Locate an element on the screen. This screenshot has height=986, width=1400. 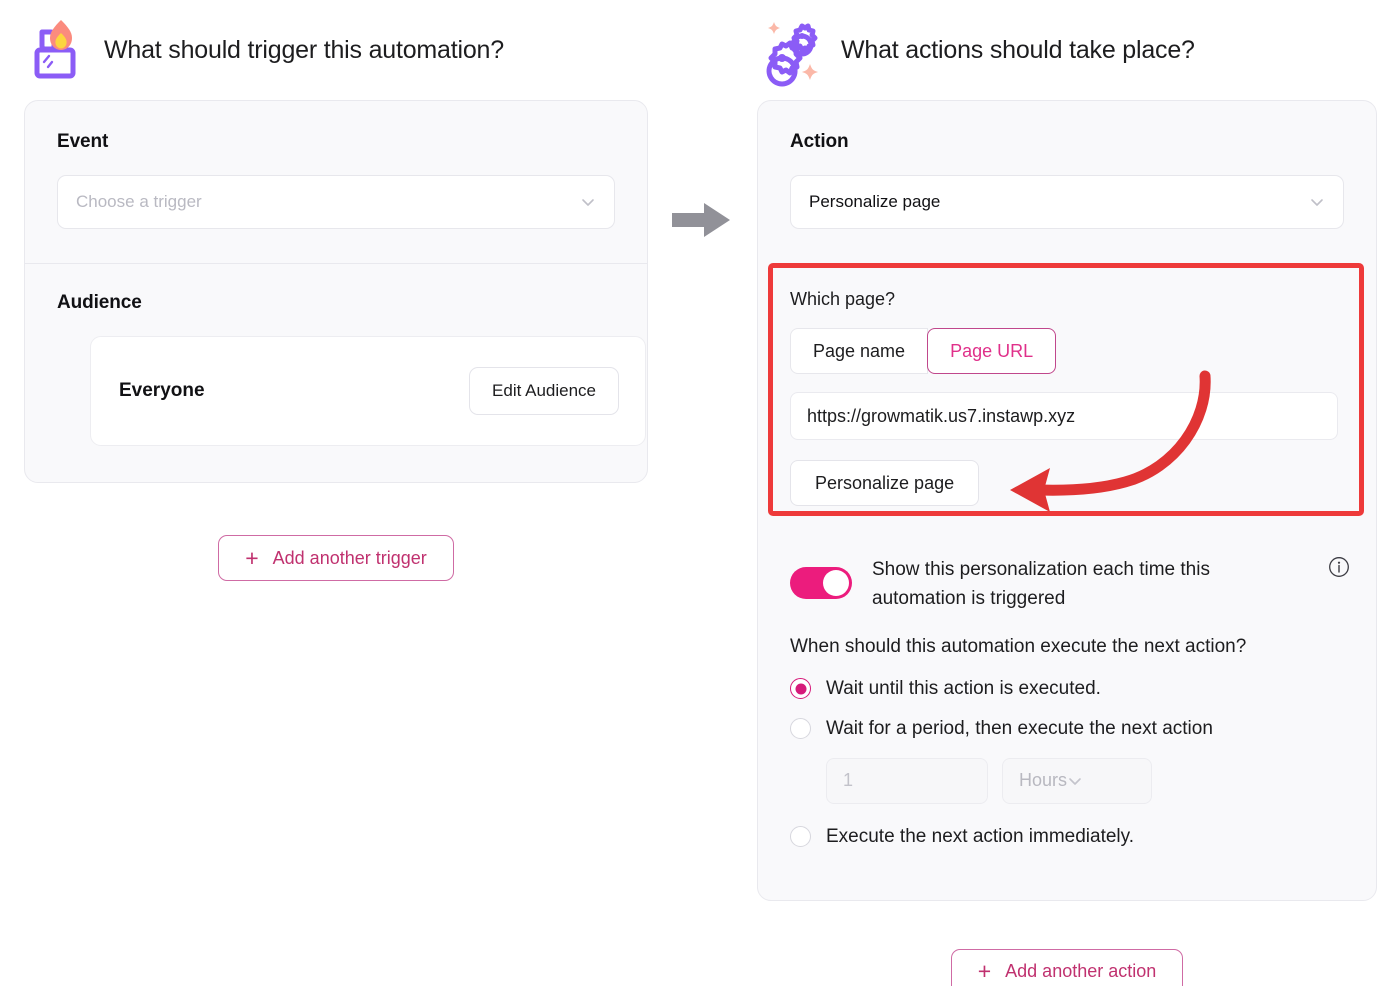
event-section: Event Choose a trigger is located at coordinates (336, 182).